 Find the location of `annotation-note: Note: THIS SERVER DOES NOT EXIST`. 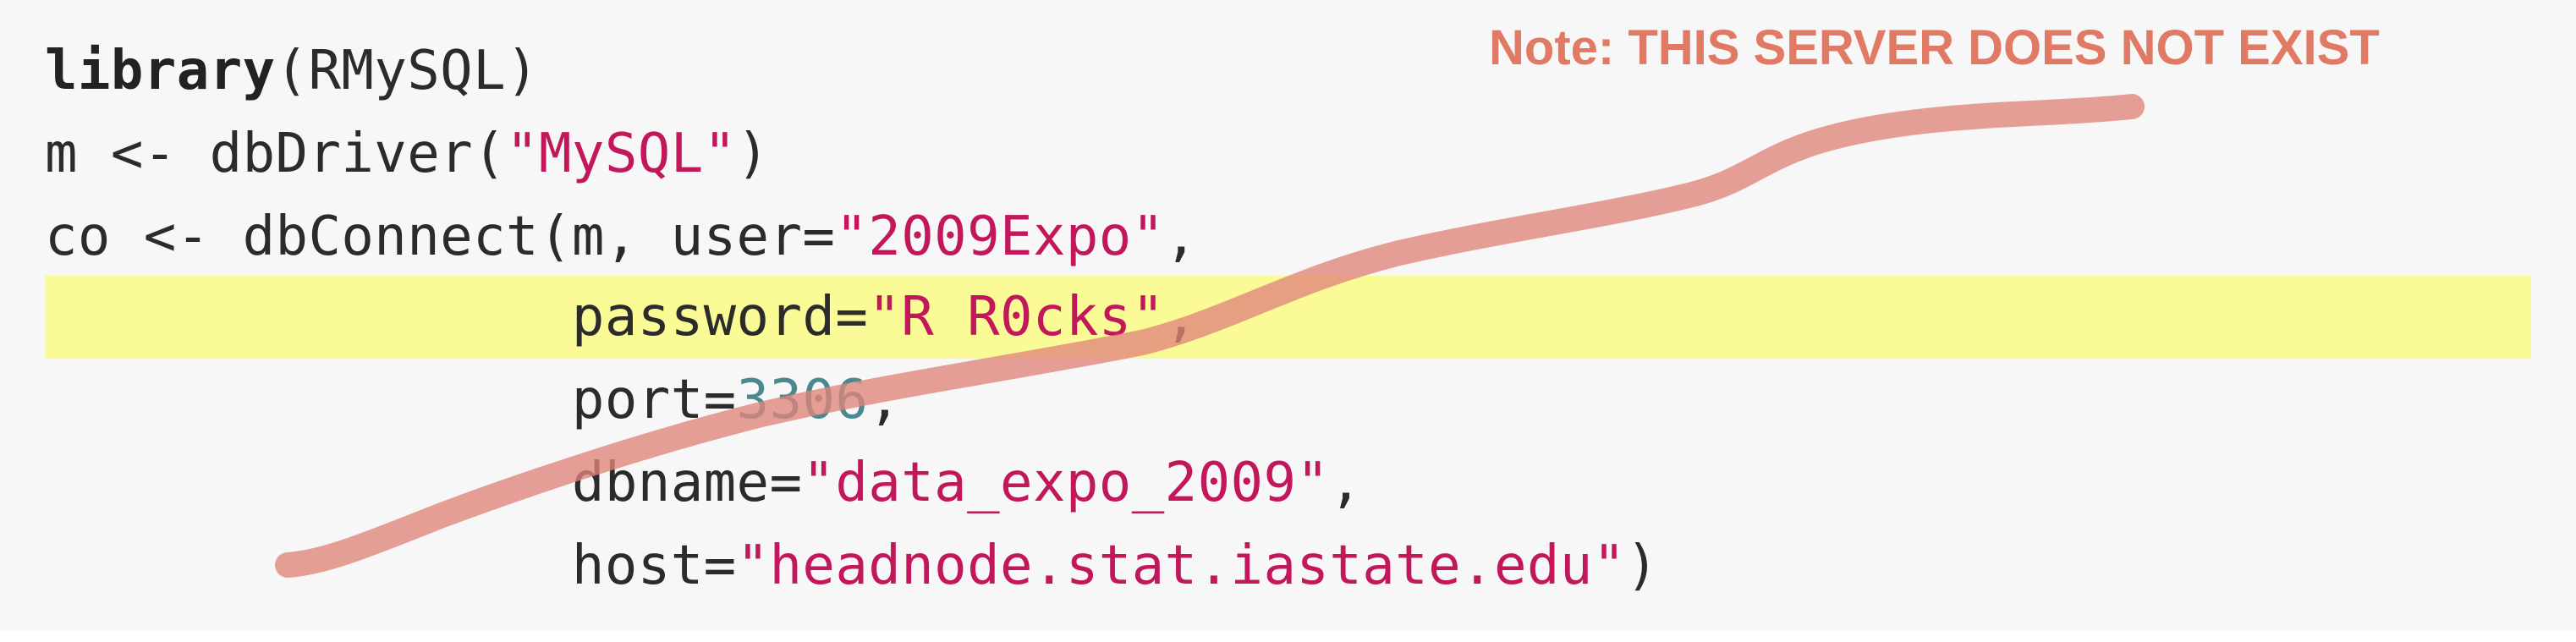

annotation-note: Note: THIS SERVER DOES NOT EXIST is located at coordinates (1935, 47).